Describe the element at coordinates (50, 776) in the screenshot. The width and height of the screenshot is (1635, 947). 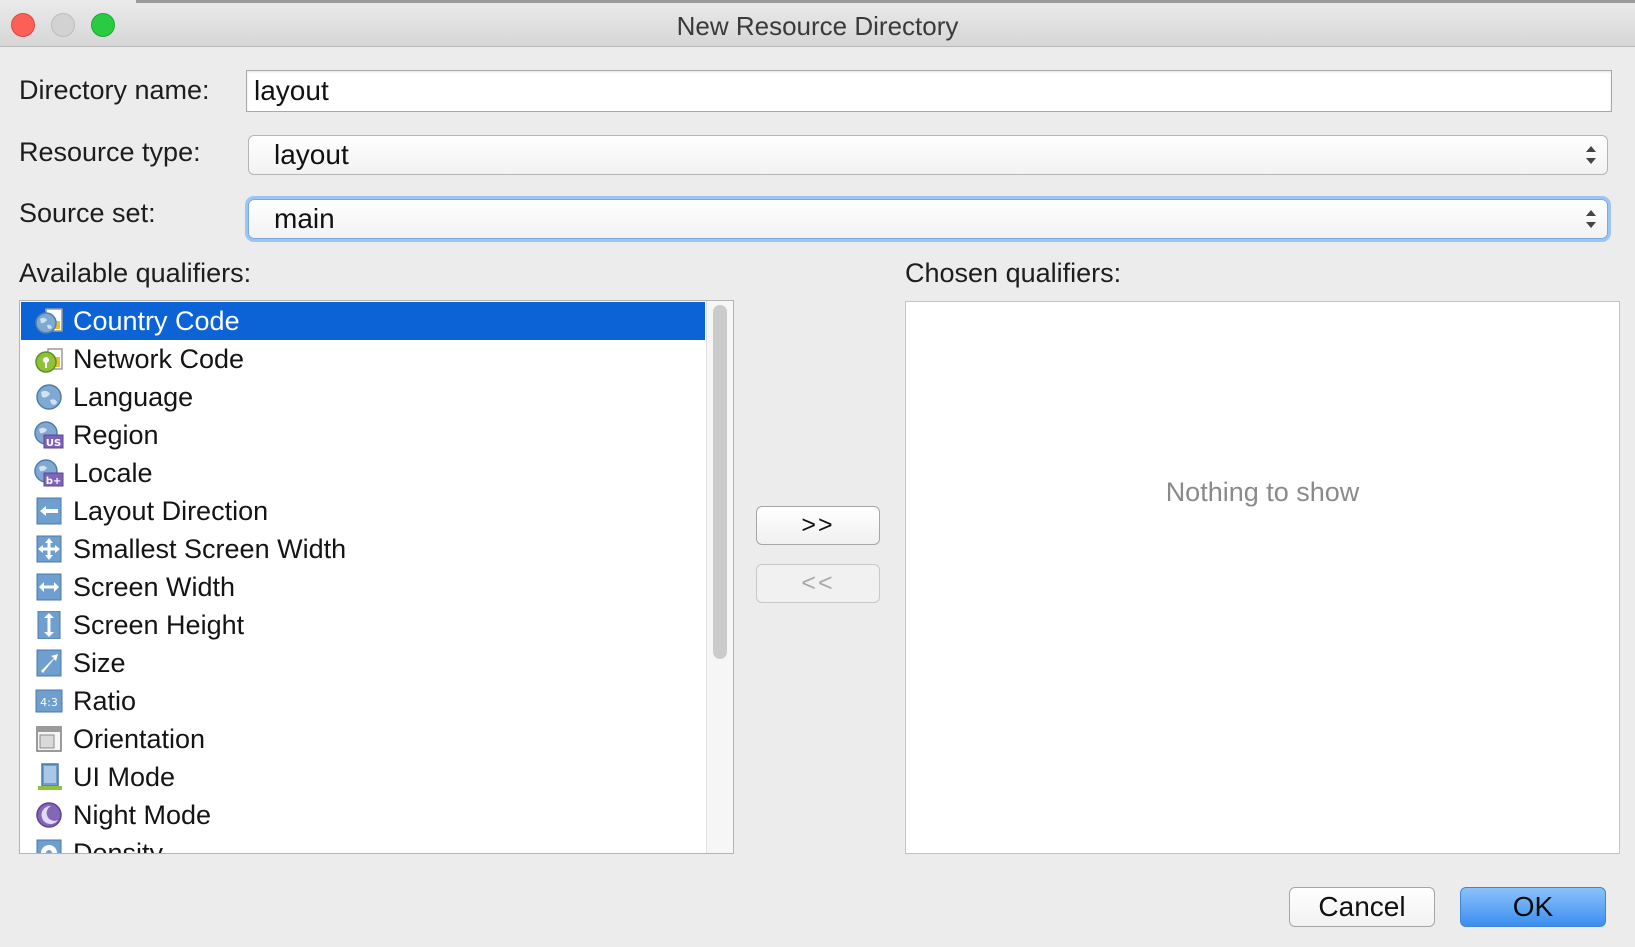
I see `ui-mode-icon` at that location.